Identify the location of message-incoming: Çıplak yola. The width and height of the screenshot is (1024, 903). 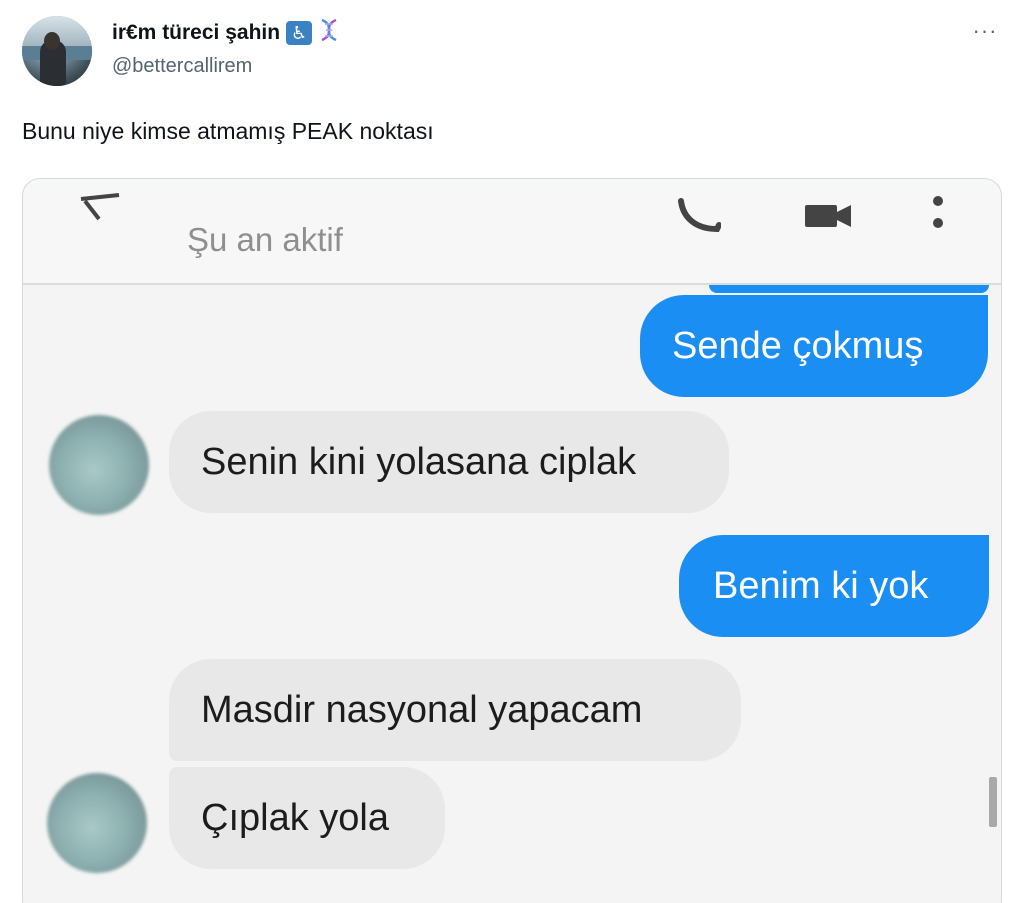
(307, 818).